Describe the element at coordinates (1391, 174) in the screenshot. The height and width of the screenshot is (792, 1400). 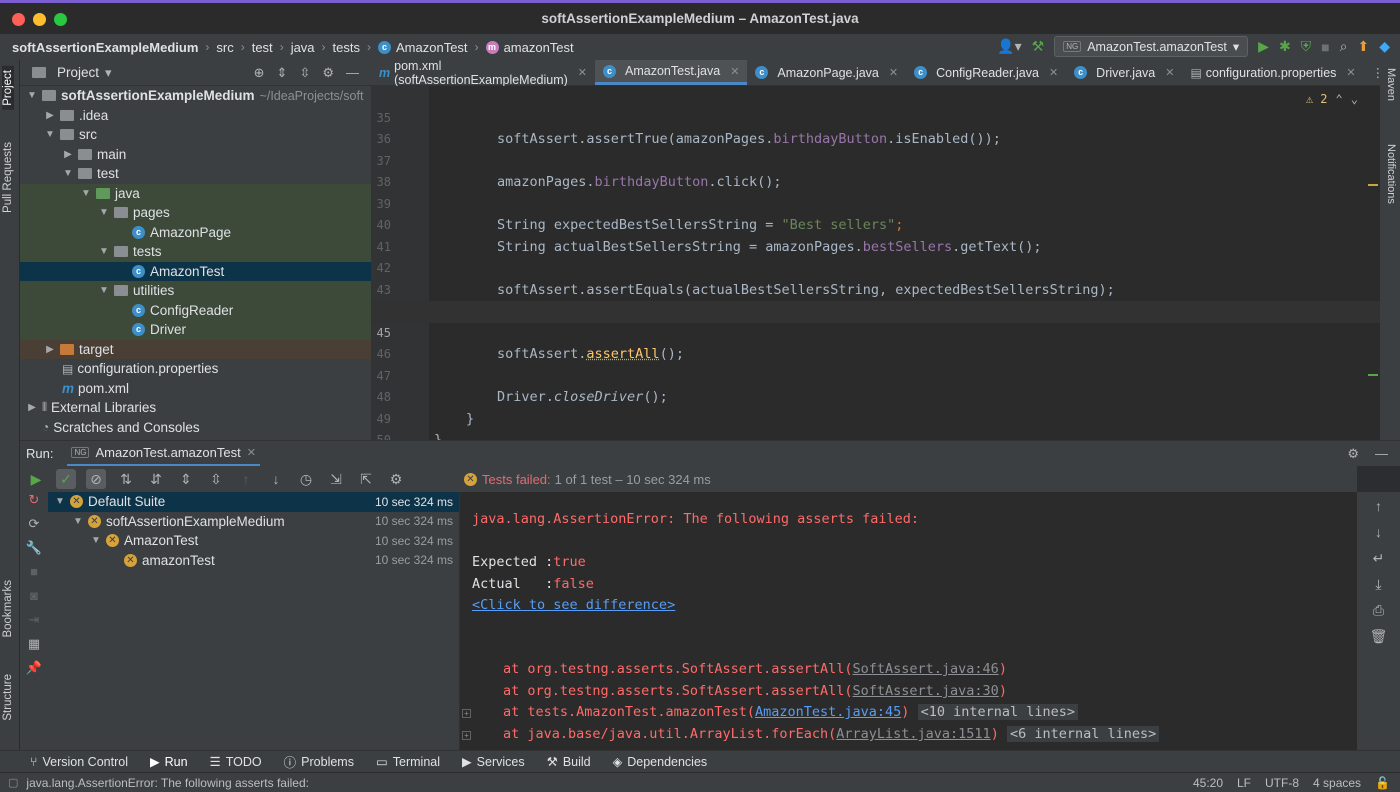
I see `notifications-tool-tab: Notifications` at that location.